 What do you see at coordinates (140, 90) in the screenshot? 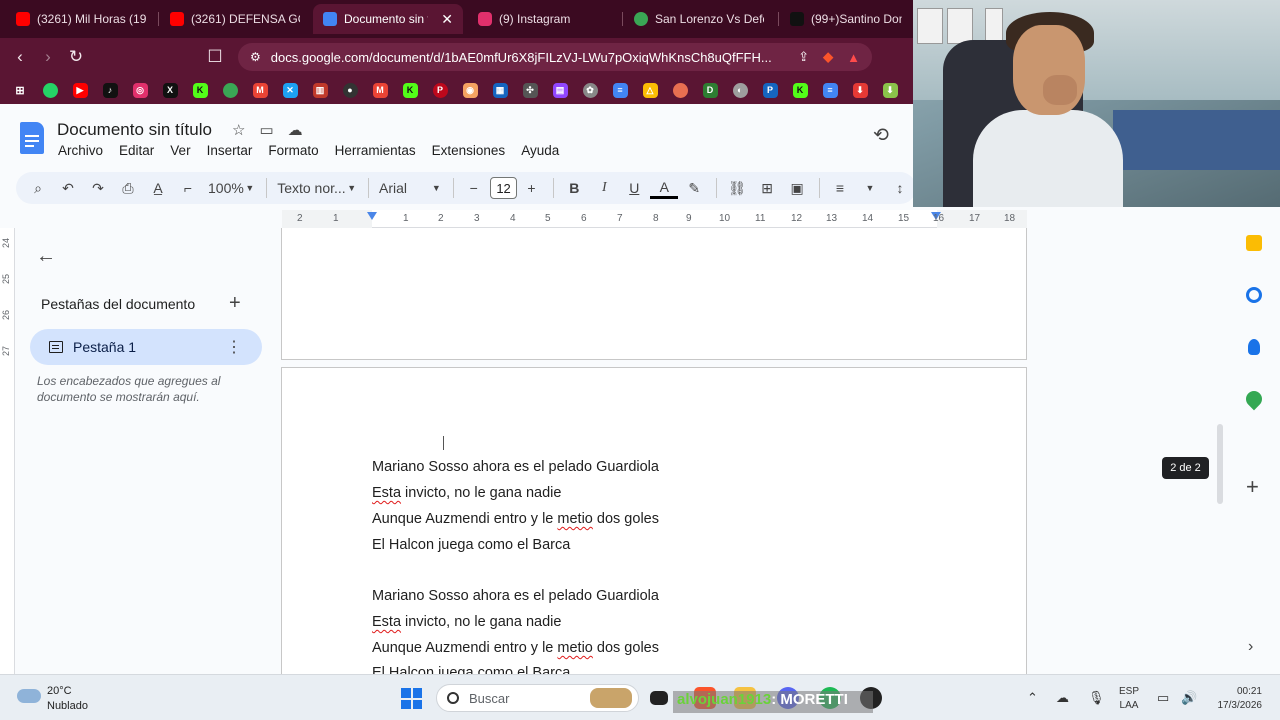
I see `instagram-bookmark-icon: ◎` at bounding box center [140, 90].